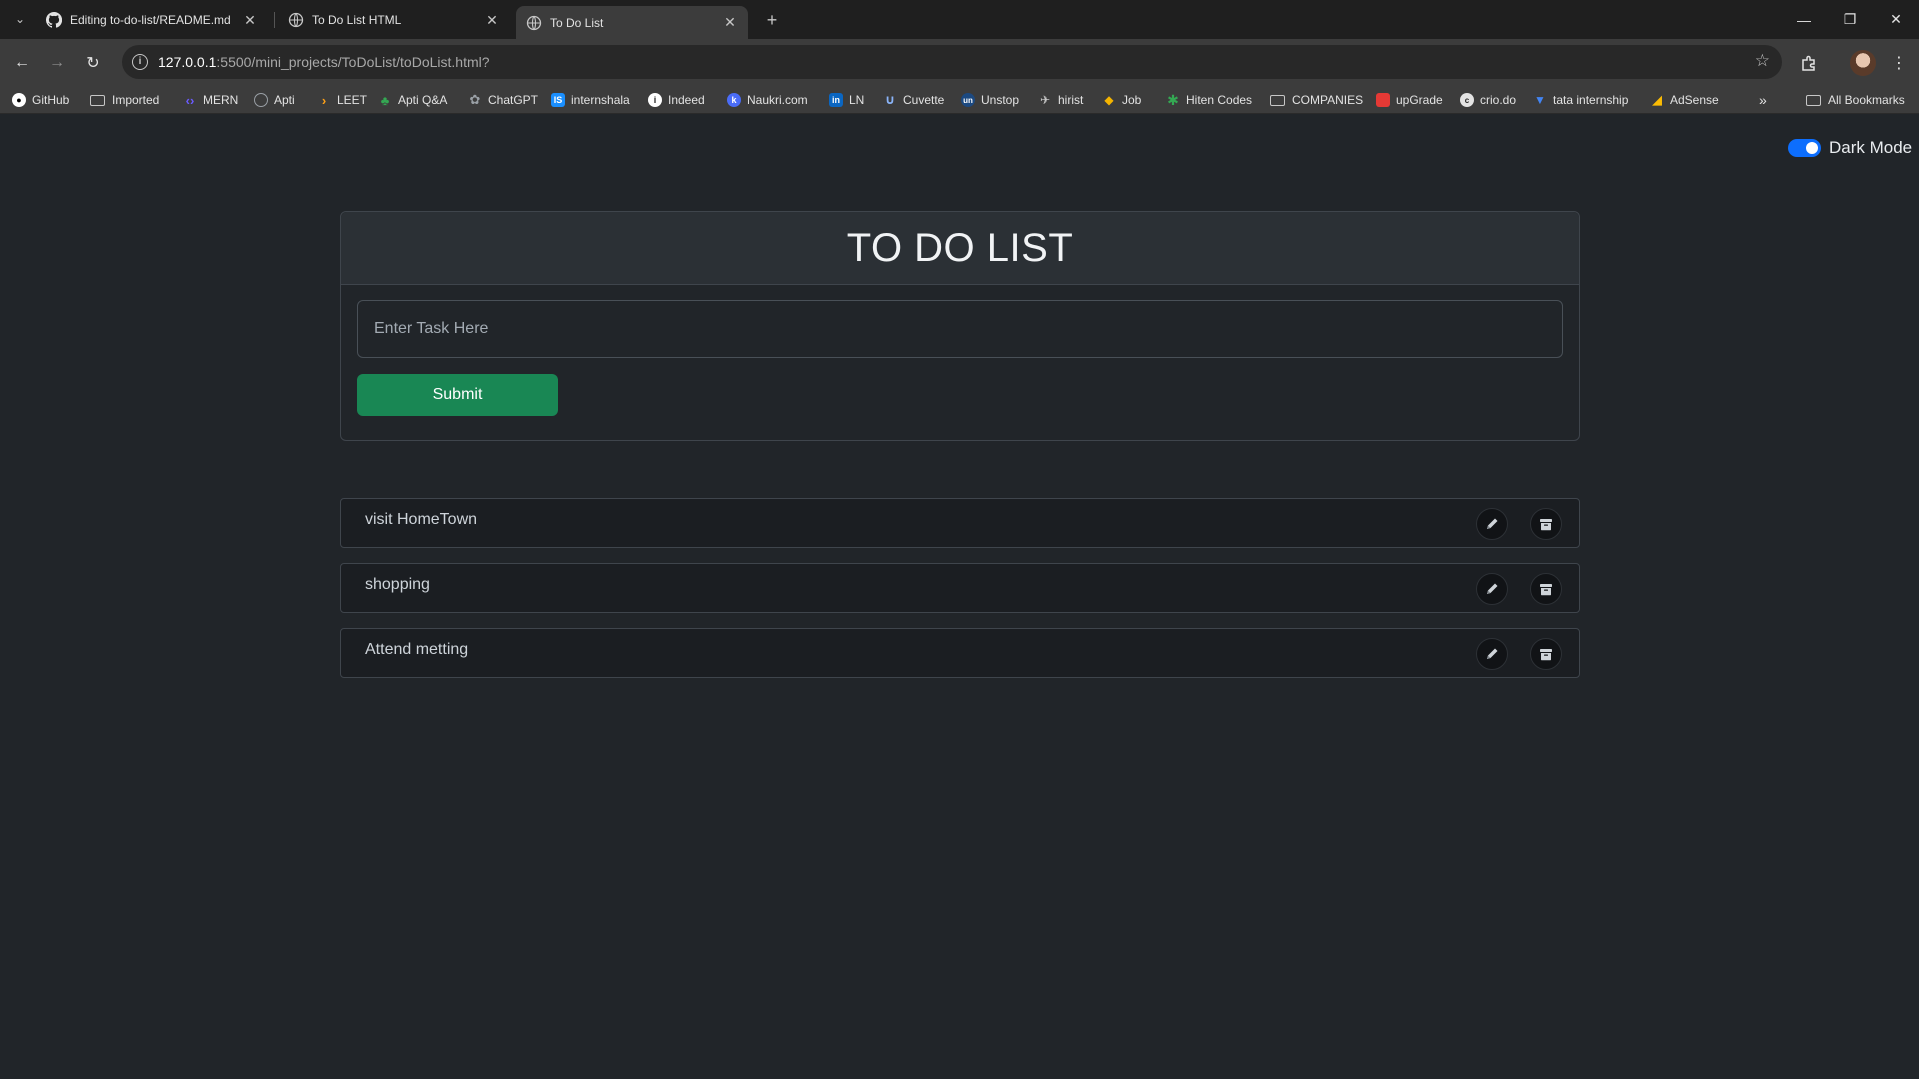 The width and height of the screenshot is (1919, 1079). Describe the element at coordinates (1863, 63) in the screenshot. I see `profile-avatar` at that location.